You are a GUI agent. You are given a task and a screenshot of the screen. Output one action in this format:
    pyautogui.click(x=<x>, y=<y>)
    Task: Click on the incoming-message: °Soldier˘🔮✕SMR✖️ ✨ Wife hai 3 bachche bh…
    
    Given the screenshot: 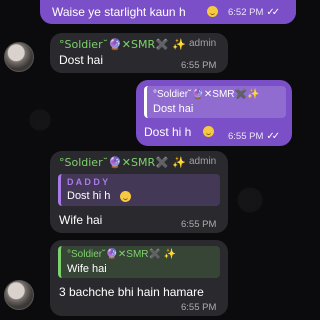 What is the action you would take?
    pyautogui.click(x=139, y=278)
    